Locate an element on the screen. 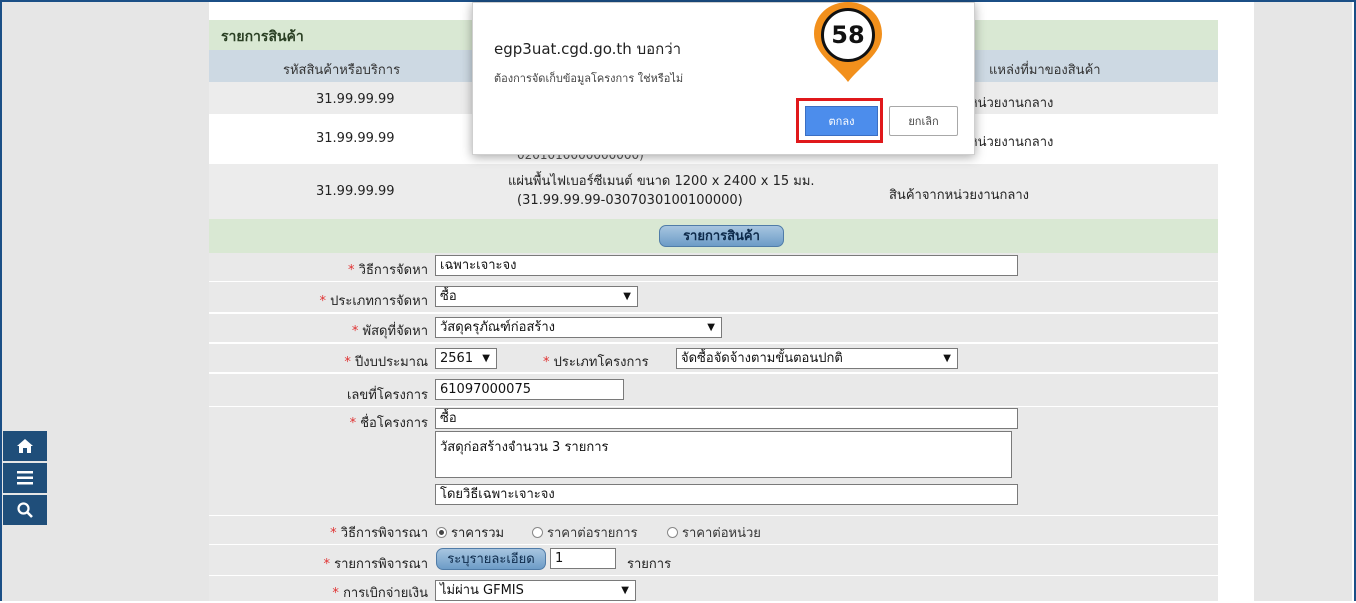 The image size is (1356, 603). project-type-select: จัดซื้อจัดจ้างตามขั้นตอนปกติ is located at coordinates (817, 358).